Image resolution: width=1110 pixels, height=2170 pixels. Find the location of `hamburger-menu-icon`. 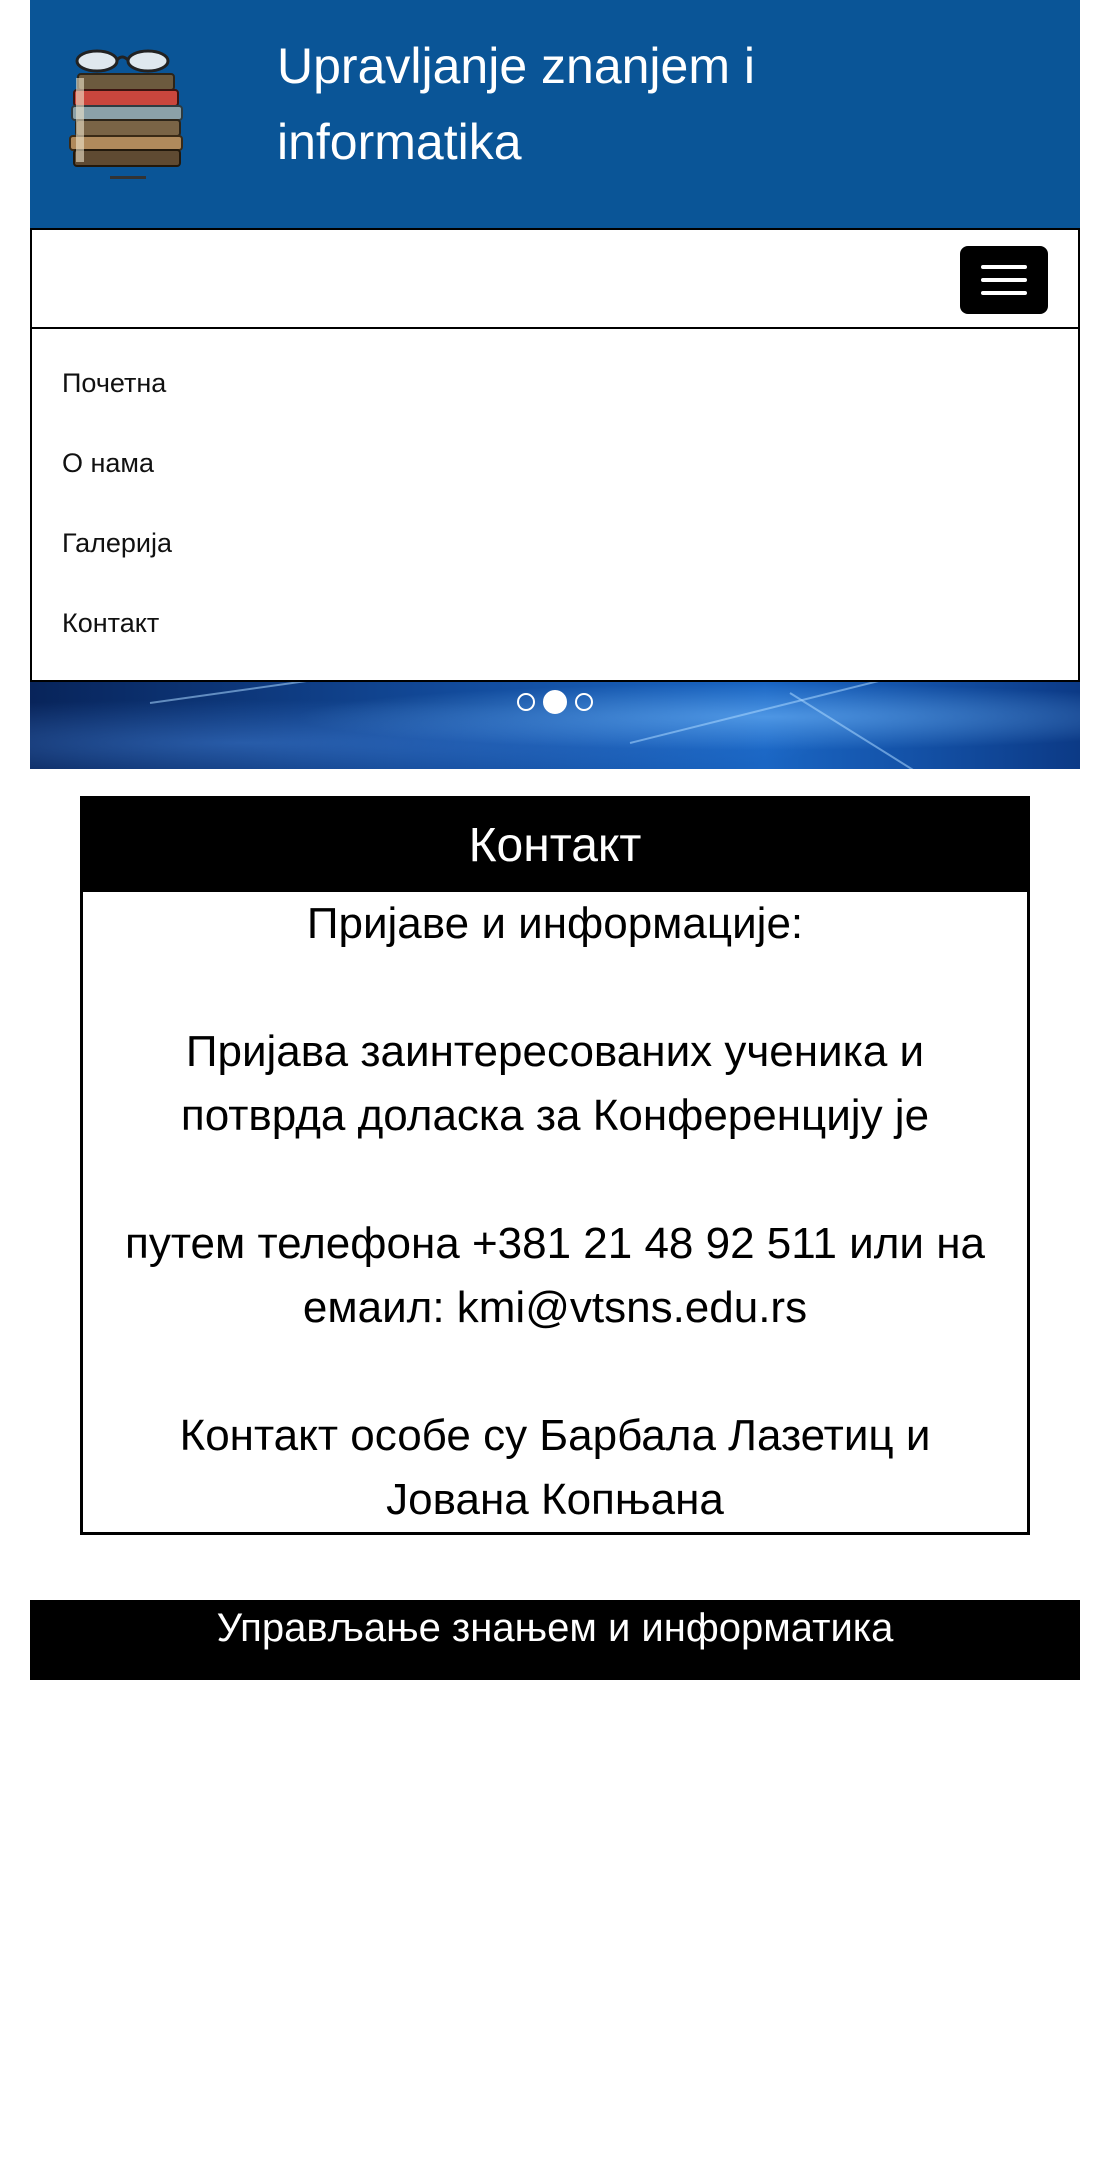

hamburger-menu-icon is located at coordinates (1004, 280).